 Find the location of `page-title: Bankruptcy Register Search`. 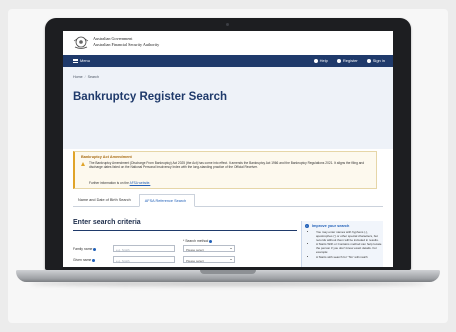

page-title: Bankruptcy Register Search is located at coordinates (150, 97).